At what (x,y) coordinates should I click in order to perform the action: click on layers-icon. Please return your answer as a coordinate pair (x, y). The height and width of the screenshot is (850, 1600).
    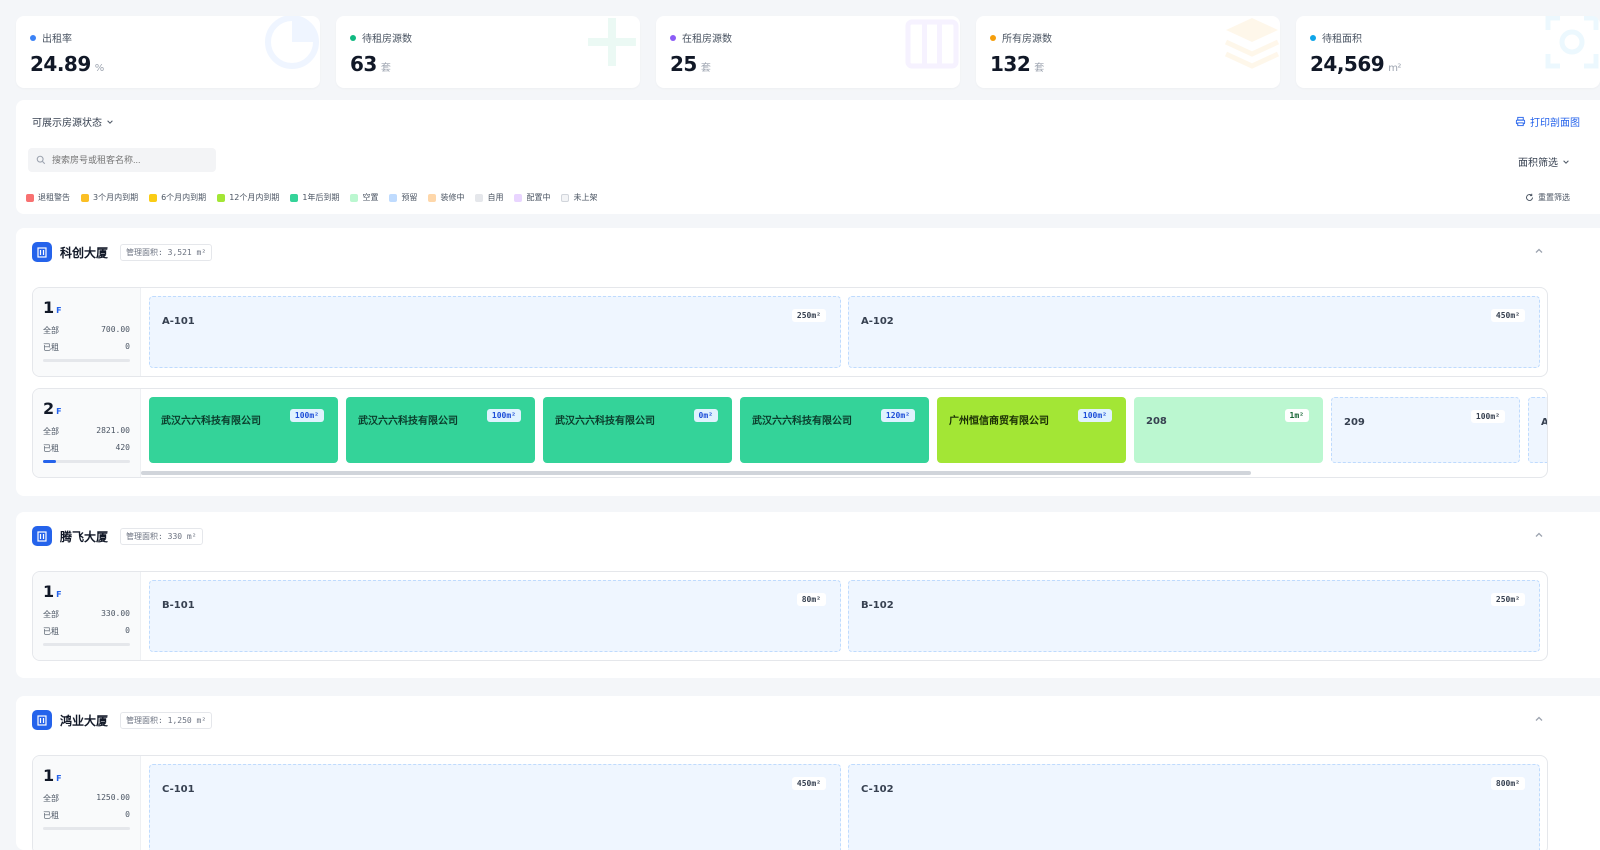
    Looking at the image, I should click on (1252, 43).